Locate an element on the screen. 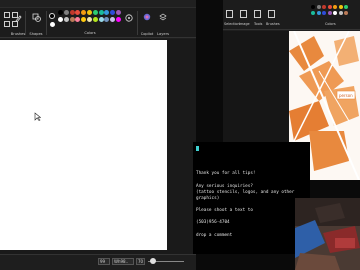 The image size is (360, 270). zoom-box: 99 is located at coordinates (104, 261).